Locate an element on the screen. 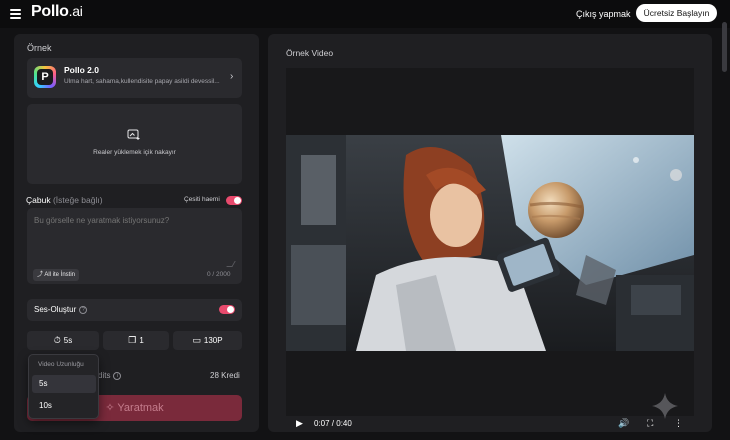 The height and width of the screenshot is (440, 730). signout-link: Çıkış yapmak is located at coordinates (603, 14).